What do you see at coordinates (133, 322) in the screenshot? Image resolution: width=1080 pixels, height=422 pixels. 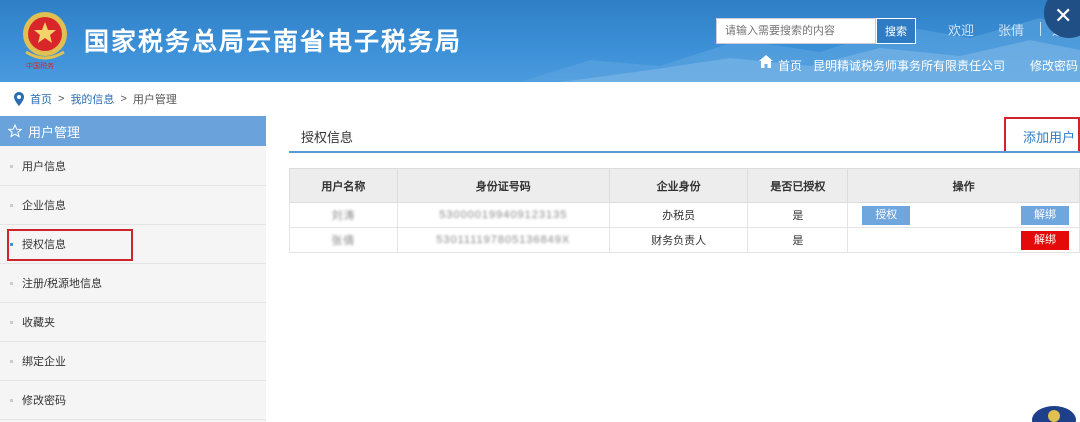 I see `sidebar-item-favorites: 收藏夹` at bounding box center [133, 322].